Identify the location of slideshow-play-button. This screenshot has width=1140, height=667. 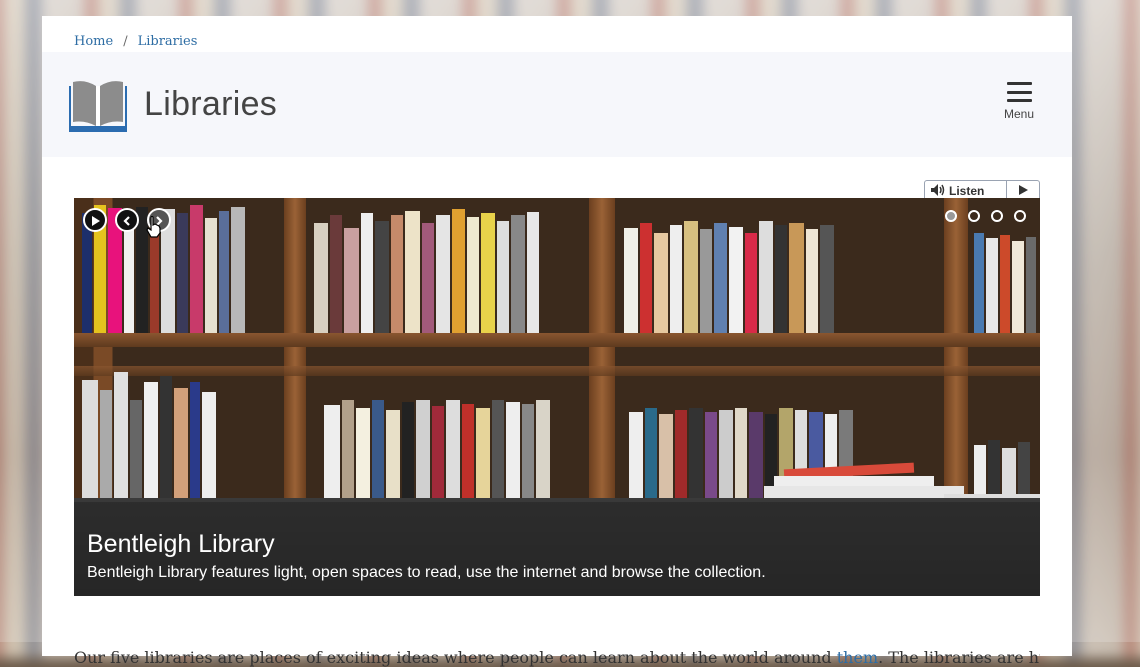
(95, 220).